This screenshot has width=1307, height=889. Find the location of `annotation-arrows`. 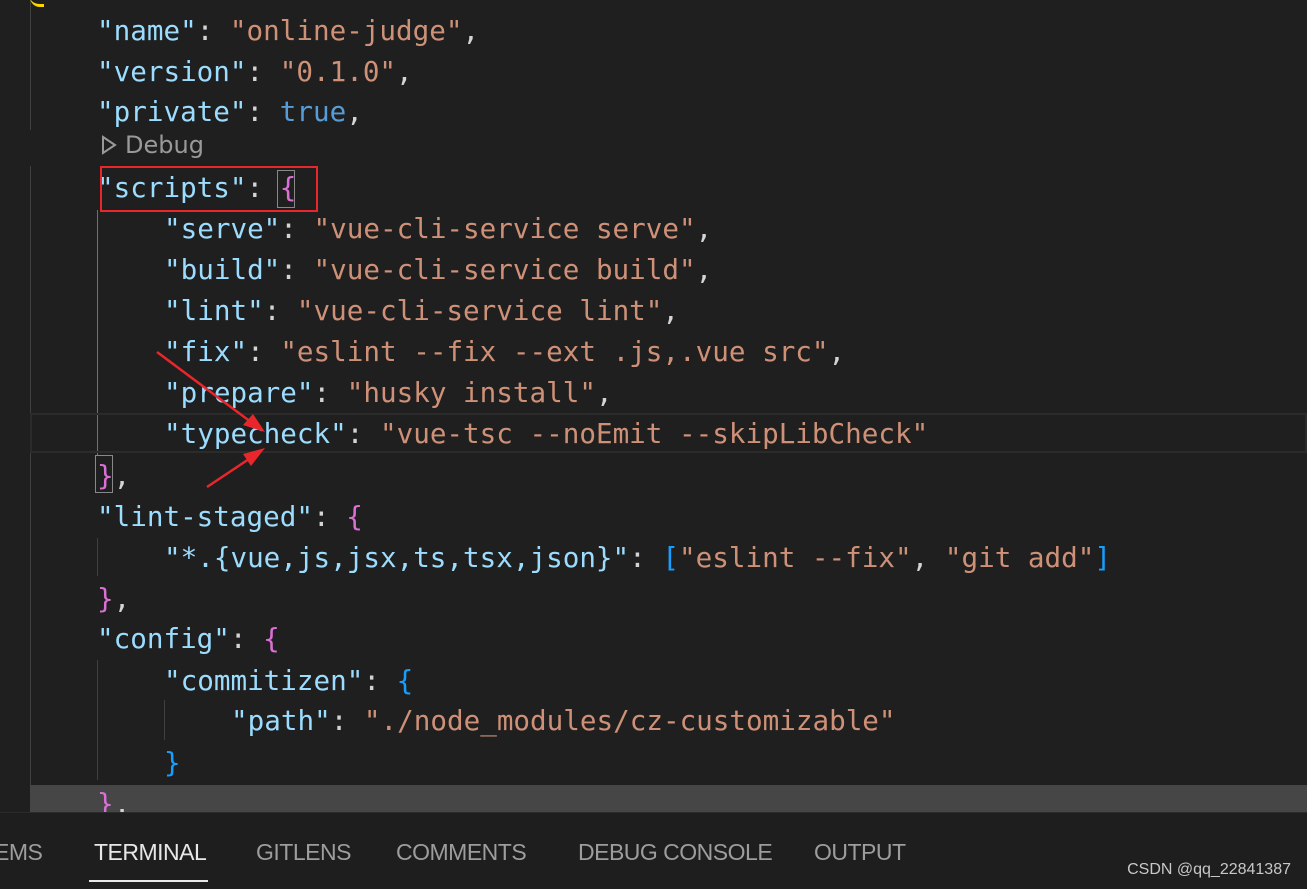

annotation-arrows is located at coordinates (210, 419).